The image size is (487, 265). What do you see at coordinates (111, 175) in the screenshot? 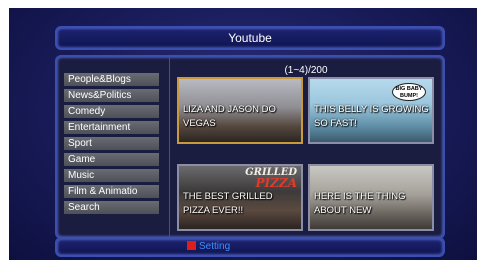
I see `sidebar-item-music: Music` at bounding box center [111, 175].